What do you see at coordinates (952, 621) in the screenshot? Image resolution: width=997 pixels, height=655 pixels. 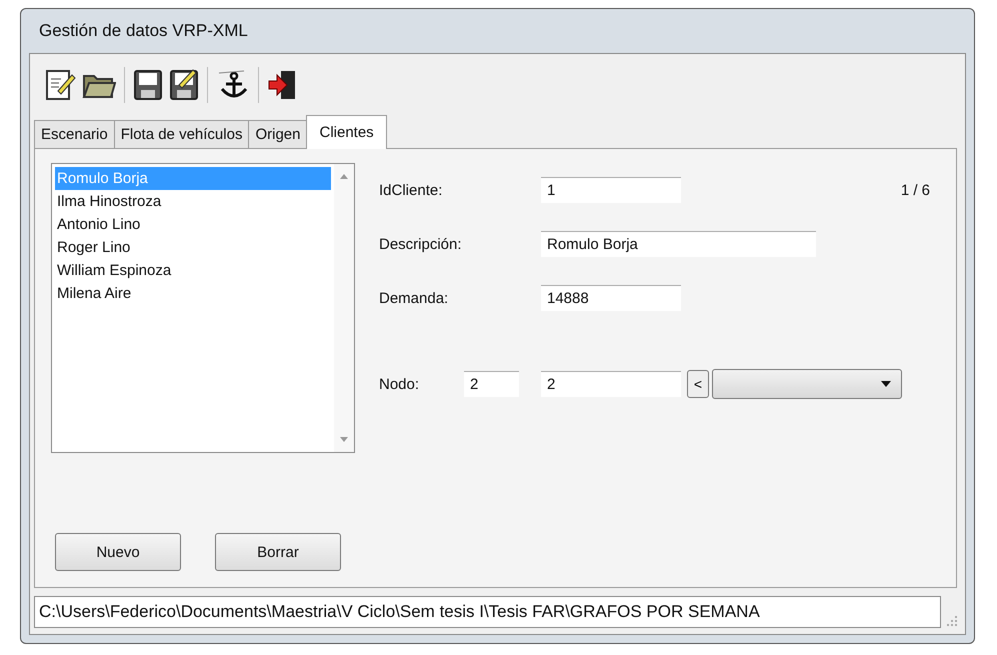 I see `resize-grip-icon` at bounding box center [952, 621].